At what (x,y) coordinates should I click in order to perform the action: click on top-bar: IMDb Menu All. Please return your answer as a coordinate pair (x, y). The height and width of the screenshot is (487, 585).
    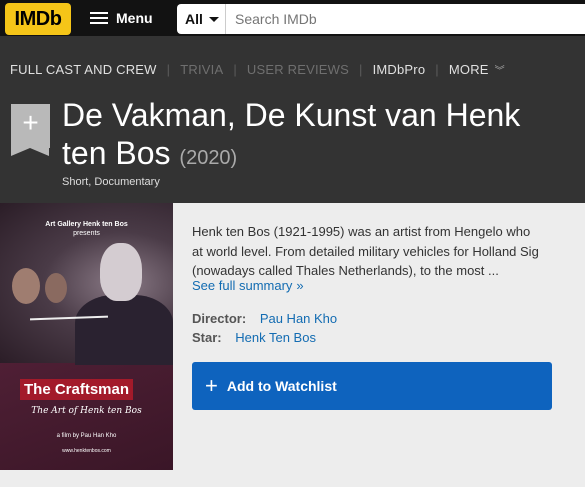
    Looking at the image, I should click on (292, 18).